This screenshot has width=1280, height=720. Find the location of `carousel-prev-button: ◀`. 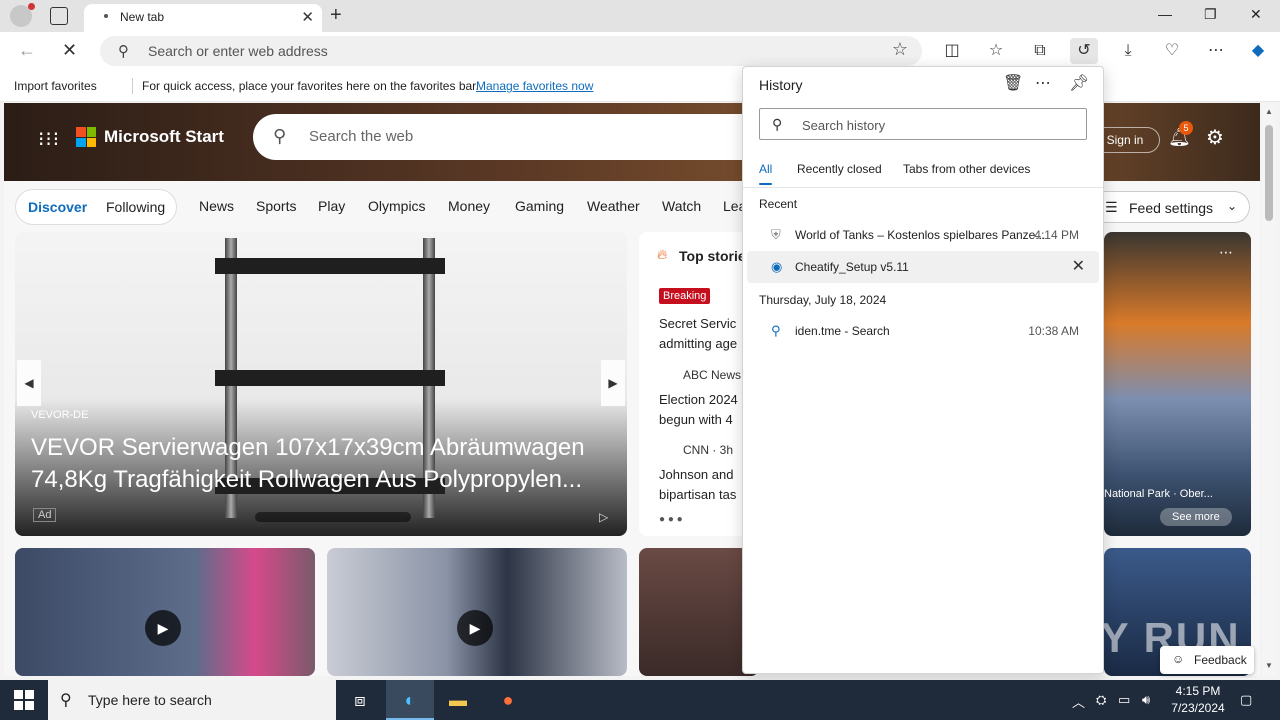

carousel-prev-button: ◀ is located at coordinates (29, 383).